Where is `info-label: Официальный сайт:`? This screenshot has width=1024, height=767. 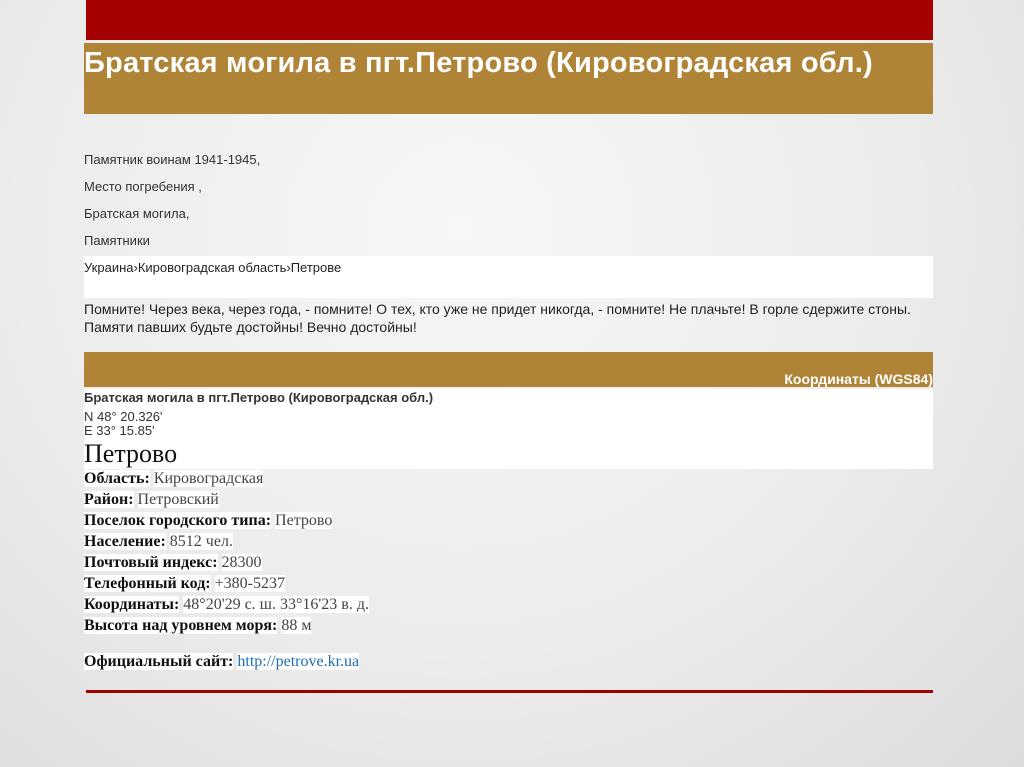 info-label: Официальный сайт: is located at coordinates (159, 661).